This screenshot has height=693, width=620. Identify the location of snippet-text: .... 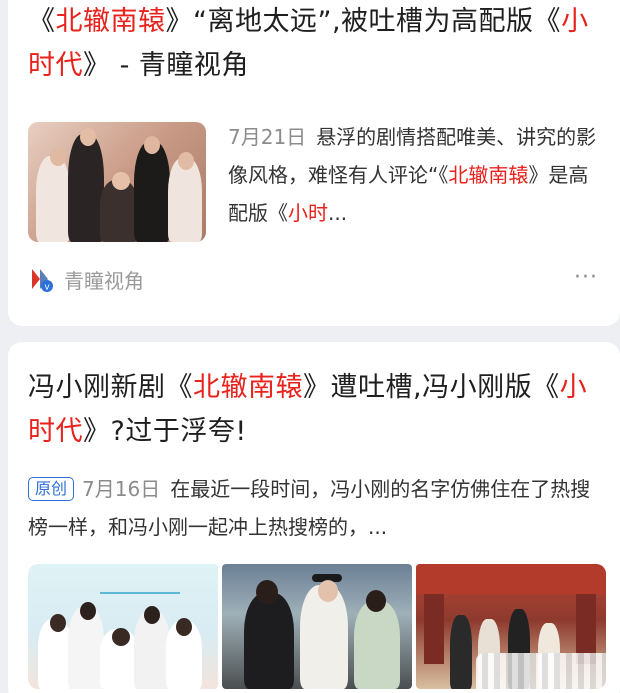
(338, 213).